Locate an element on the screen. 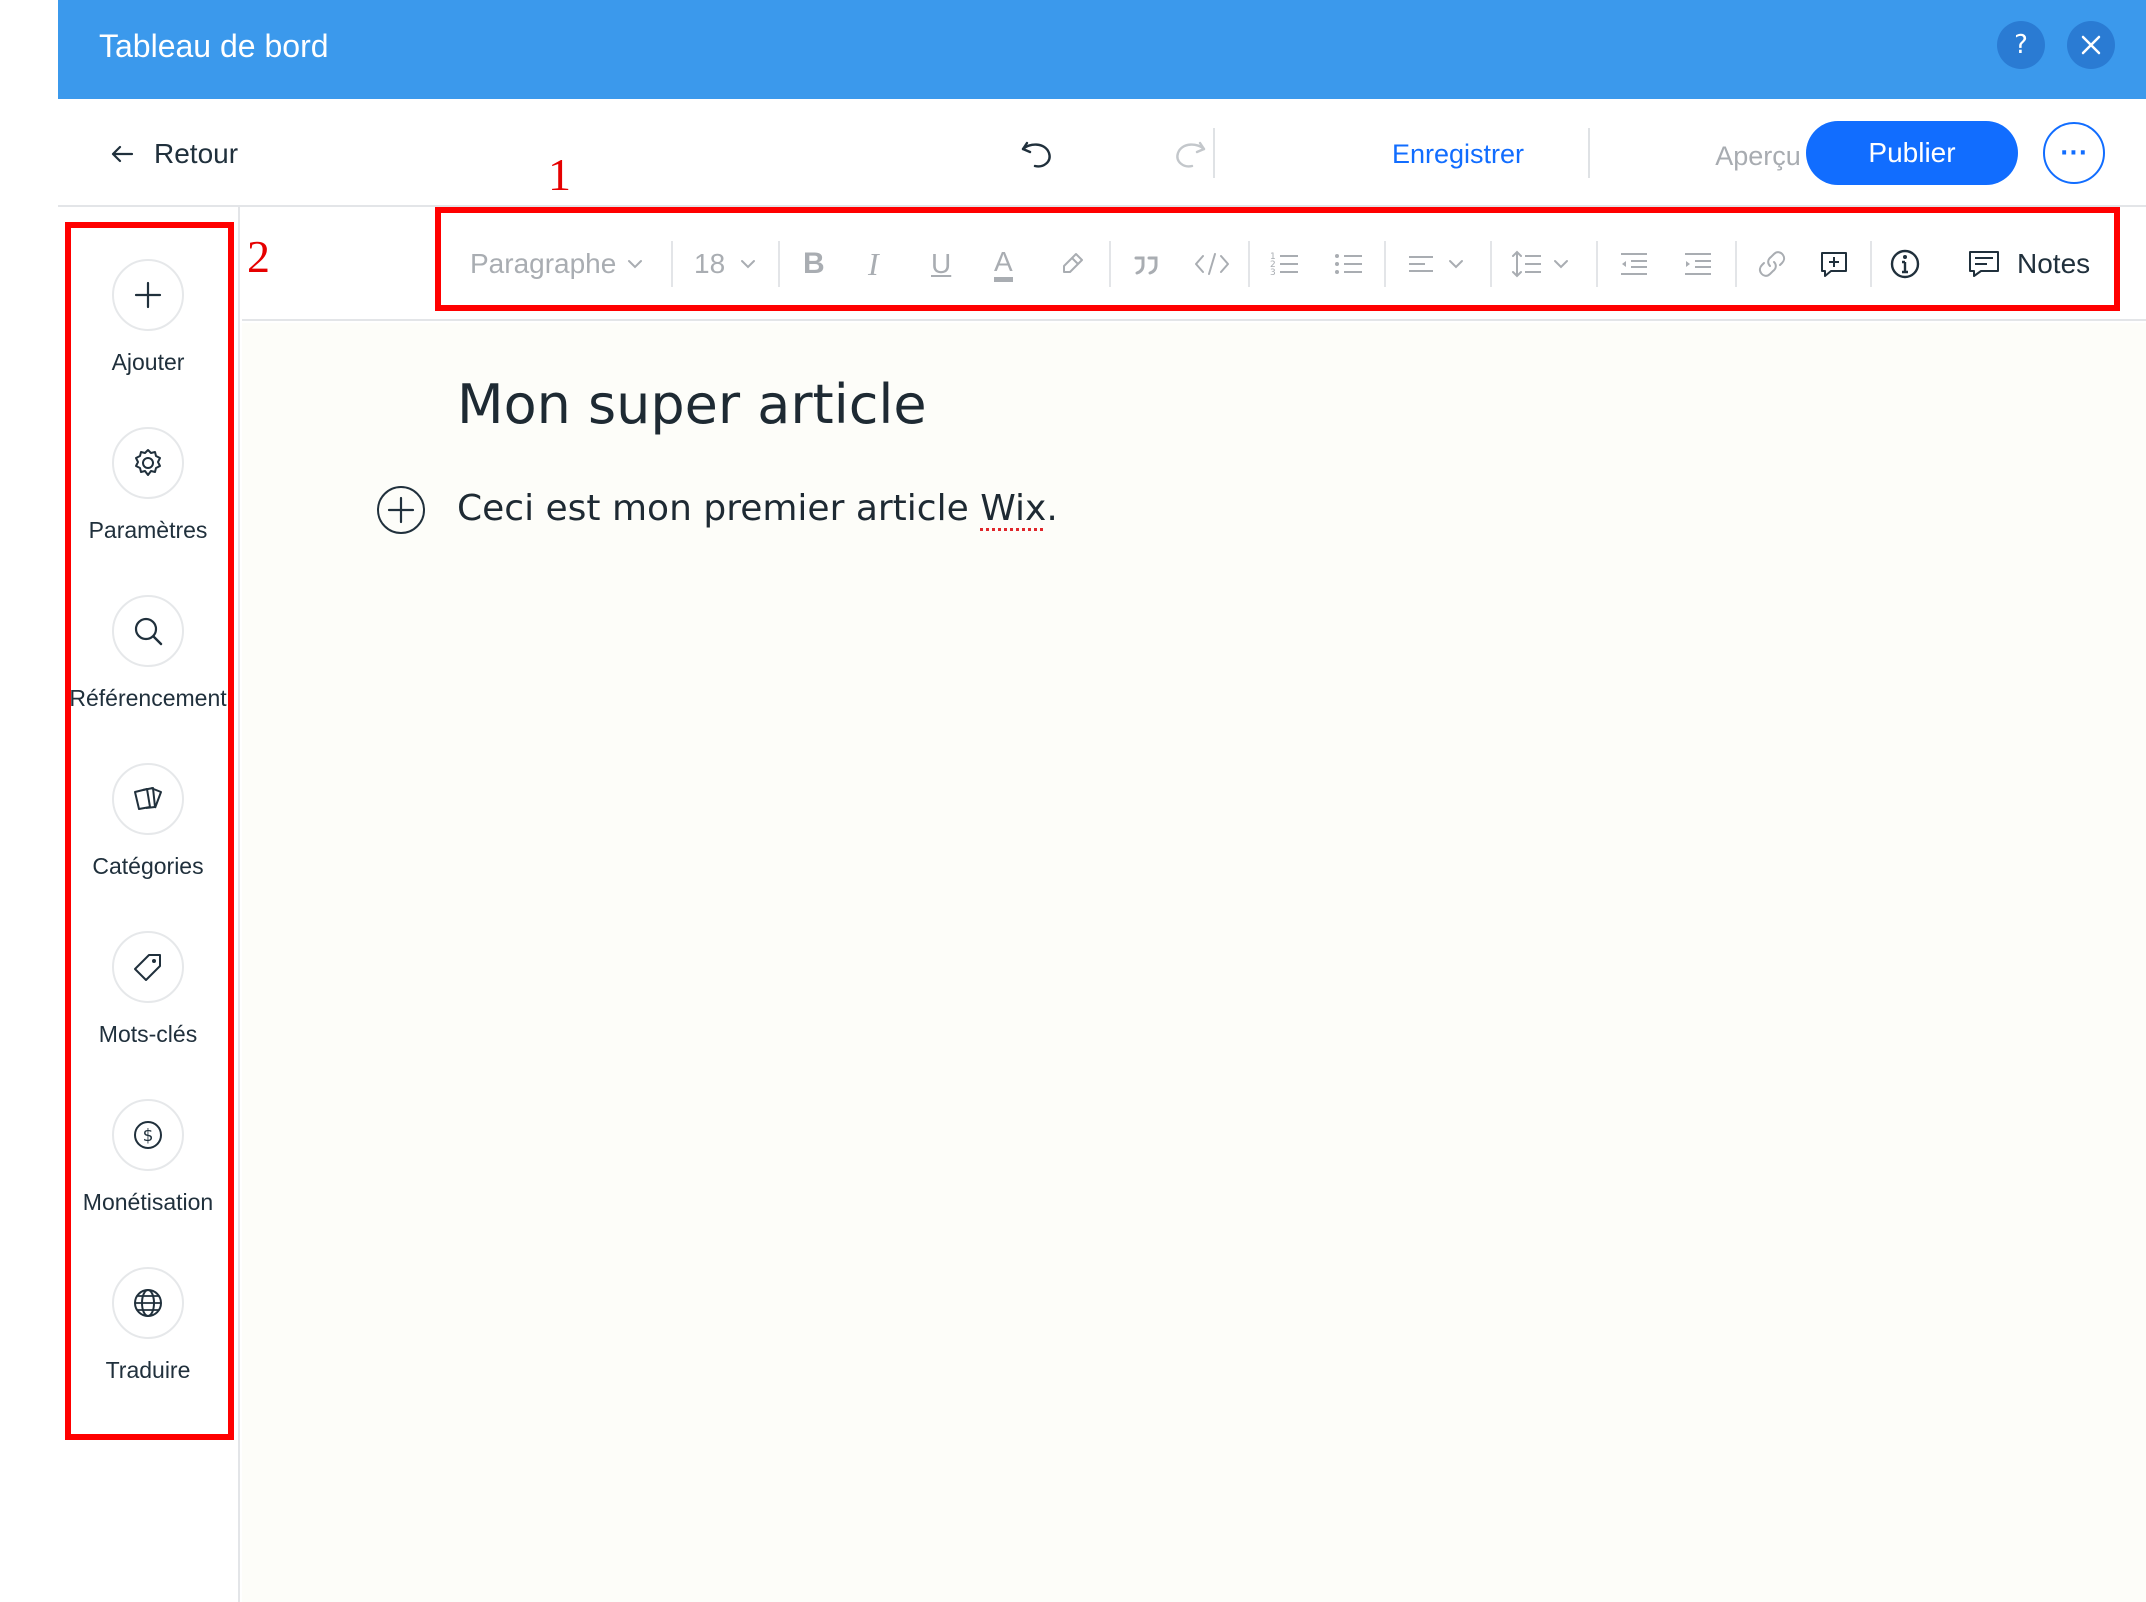  close-button is located at coordinates (2091, 45).